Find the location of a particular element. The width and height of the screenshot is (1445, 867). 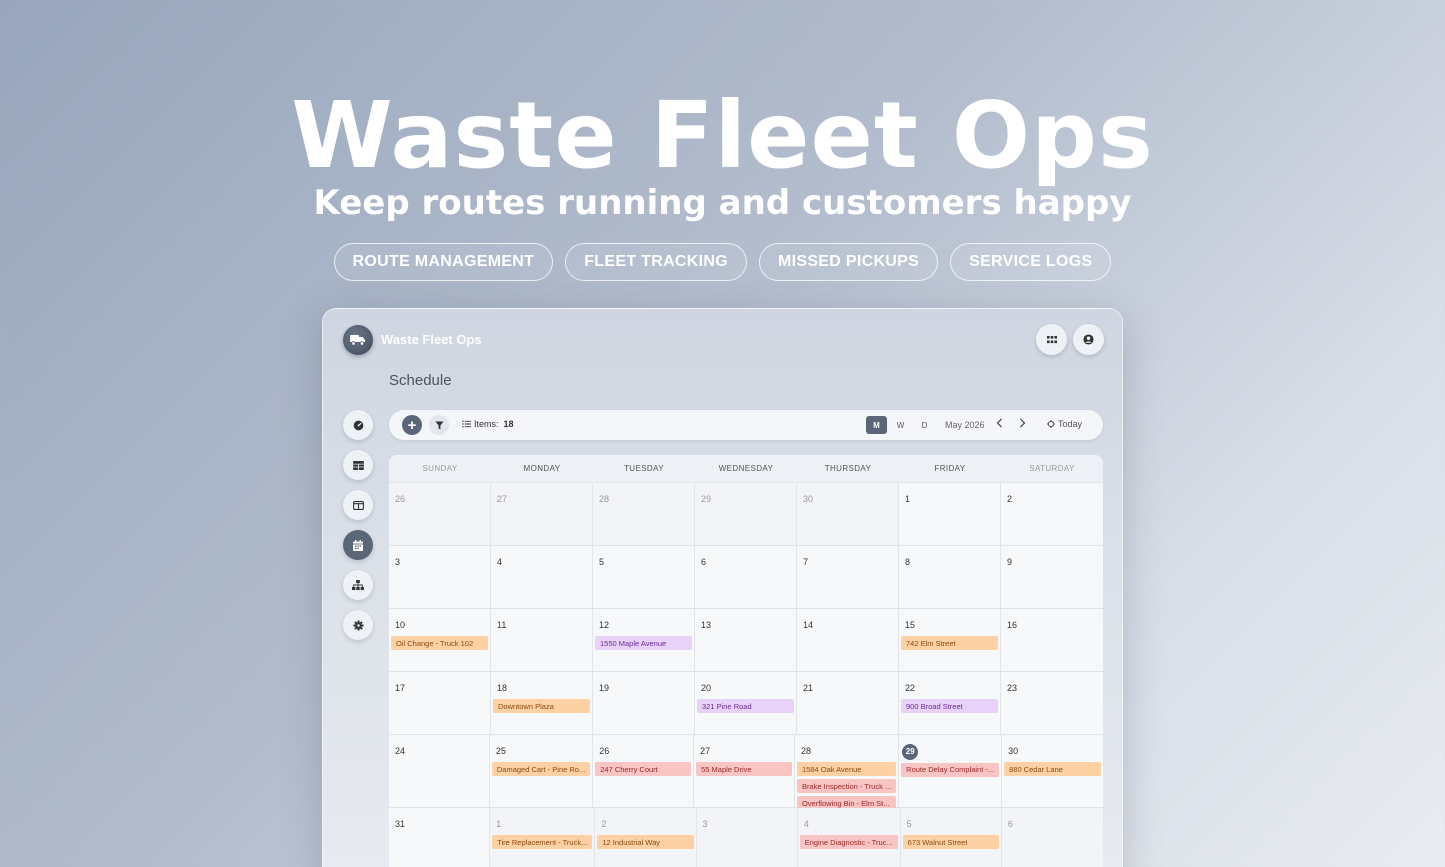

calendar-day: 27 is located at coordinates (542, 514).